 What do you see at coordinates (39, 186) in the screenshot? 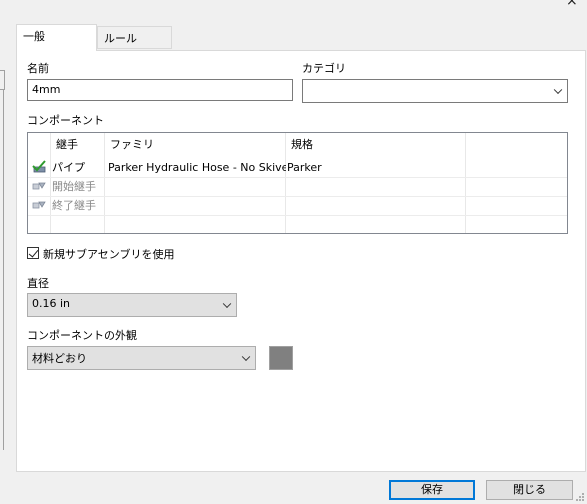
I see `start-fitting-icon` at bounding box center [39, 186].